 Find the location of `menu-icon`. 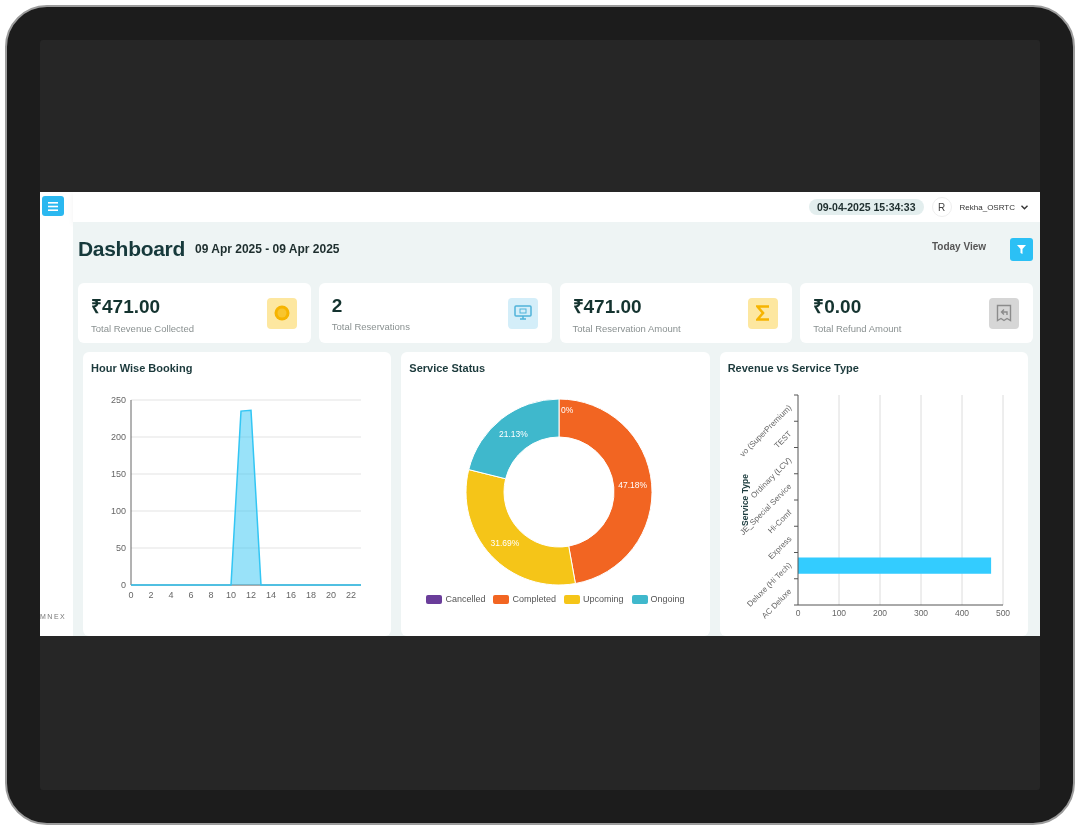

menu-icon is located at coordinates (53, 206).